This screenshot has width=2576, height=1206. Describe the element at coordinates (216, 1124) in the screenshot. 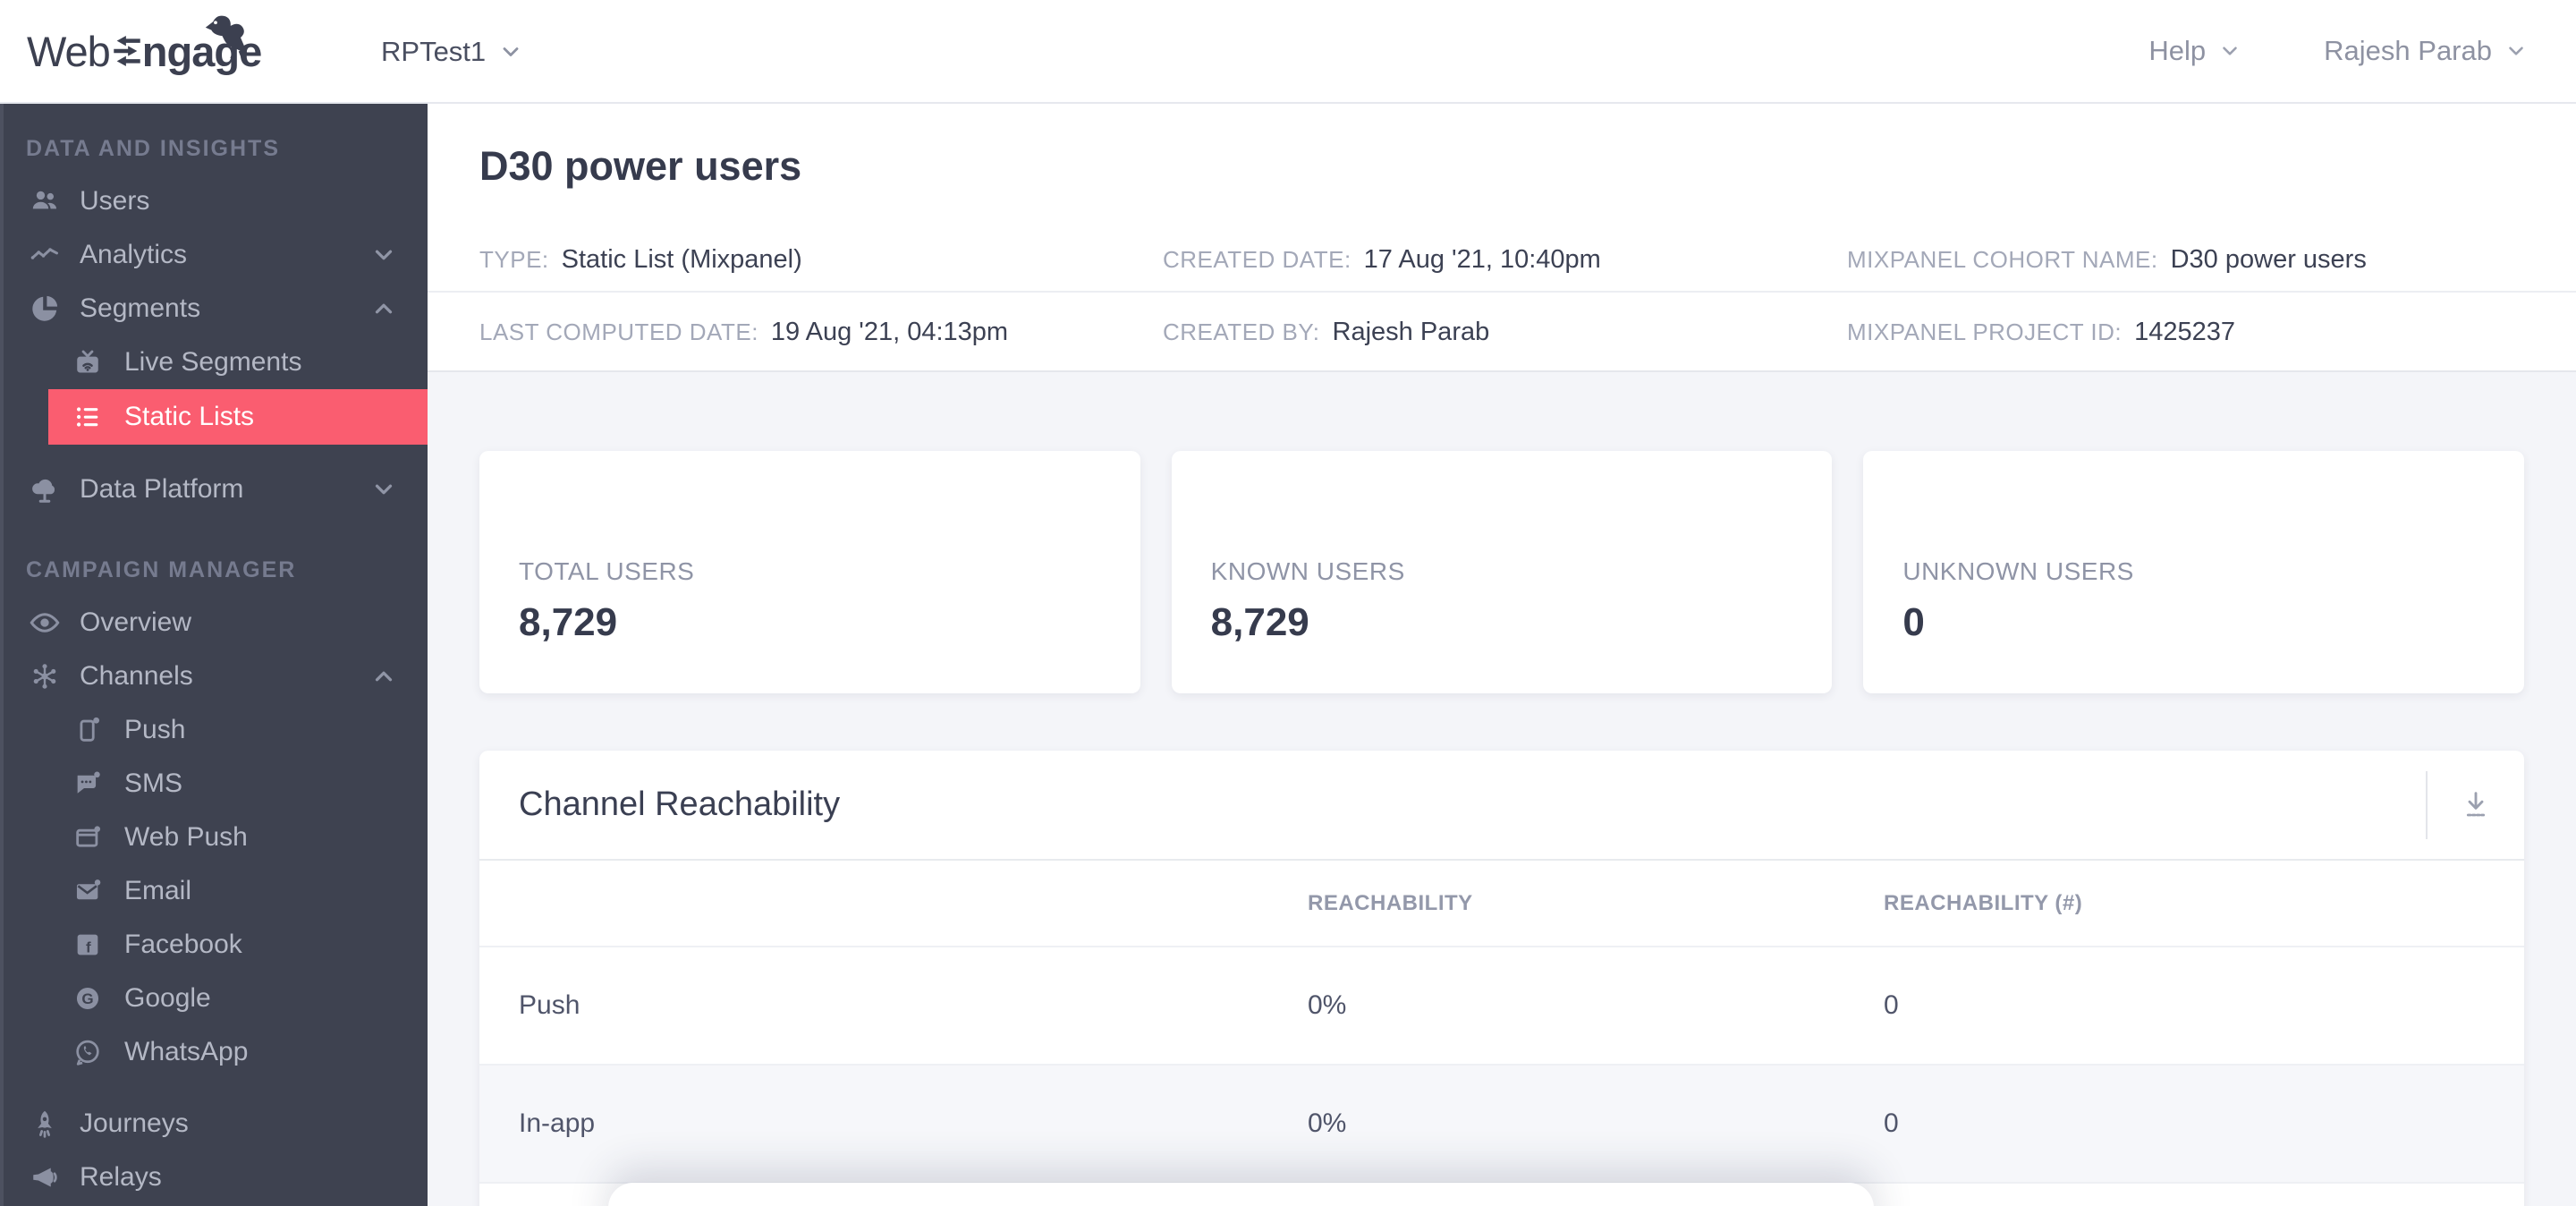

I see `sidebar-item-journeys: Journeys` at that location.